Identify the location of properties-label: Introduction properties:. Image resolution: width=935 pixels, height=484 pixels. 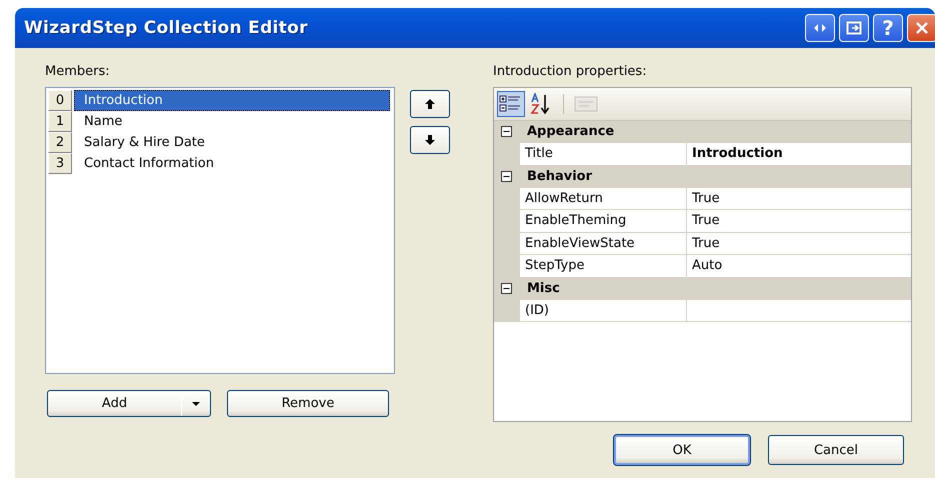
(570, 71).